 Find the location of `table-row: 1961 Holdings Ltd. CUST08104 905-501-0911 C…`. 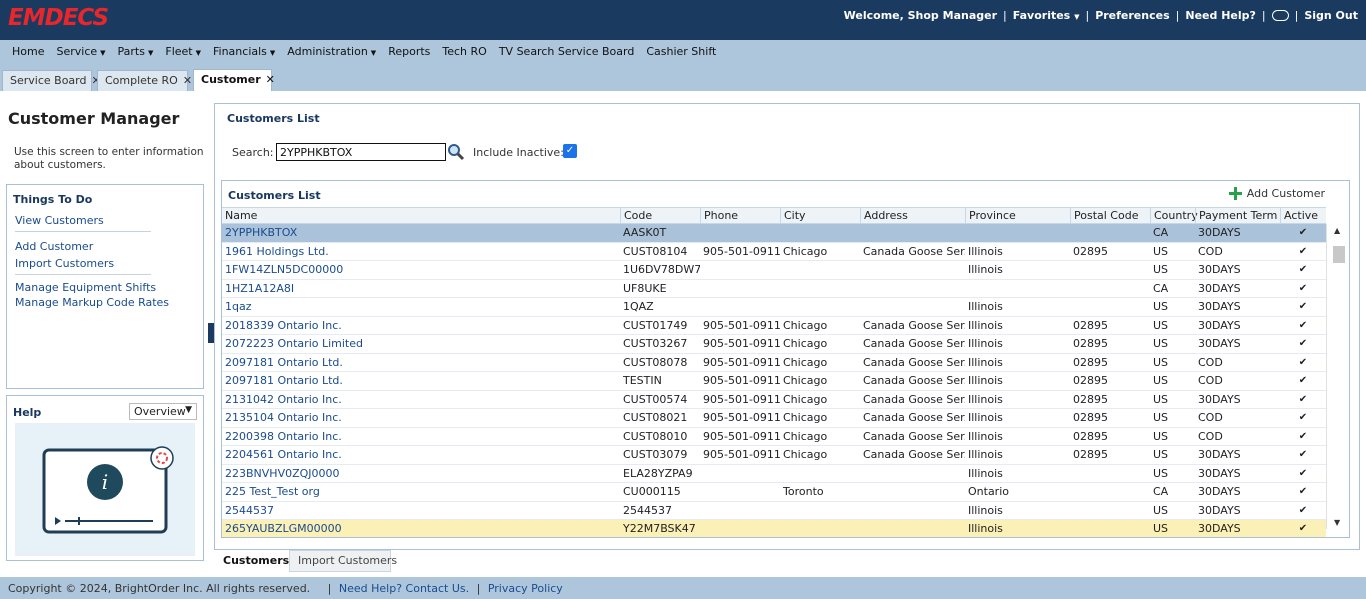

table-row: 1961 Holdings Ltd. CUST08104 905-501-0911 C… is located at coordinates (774, 252).